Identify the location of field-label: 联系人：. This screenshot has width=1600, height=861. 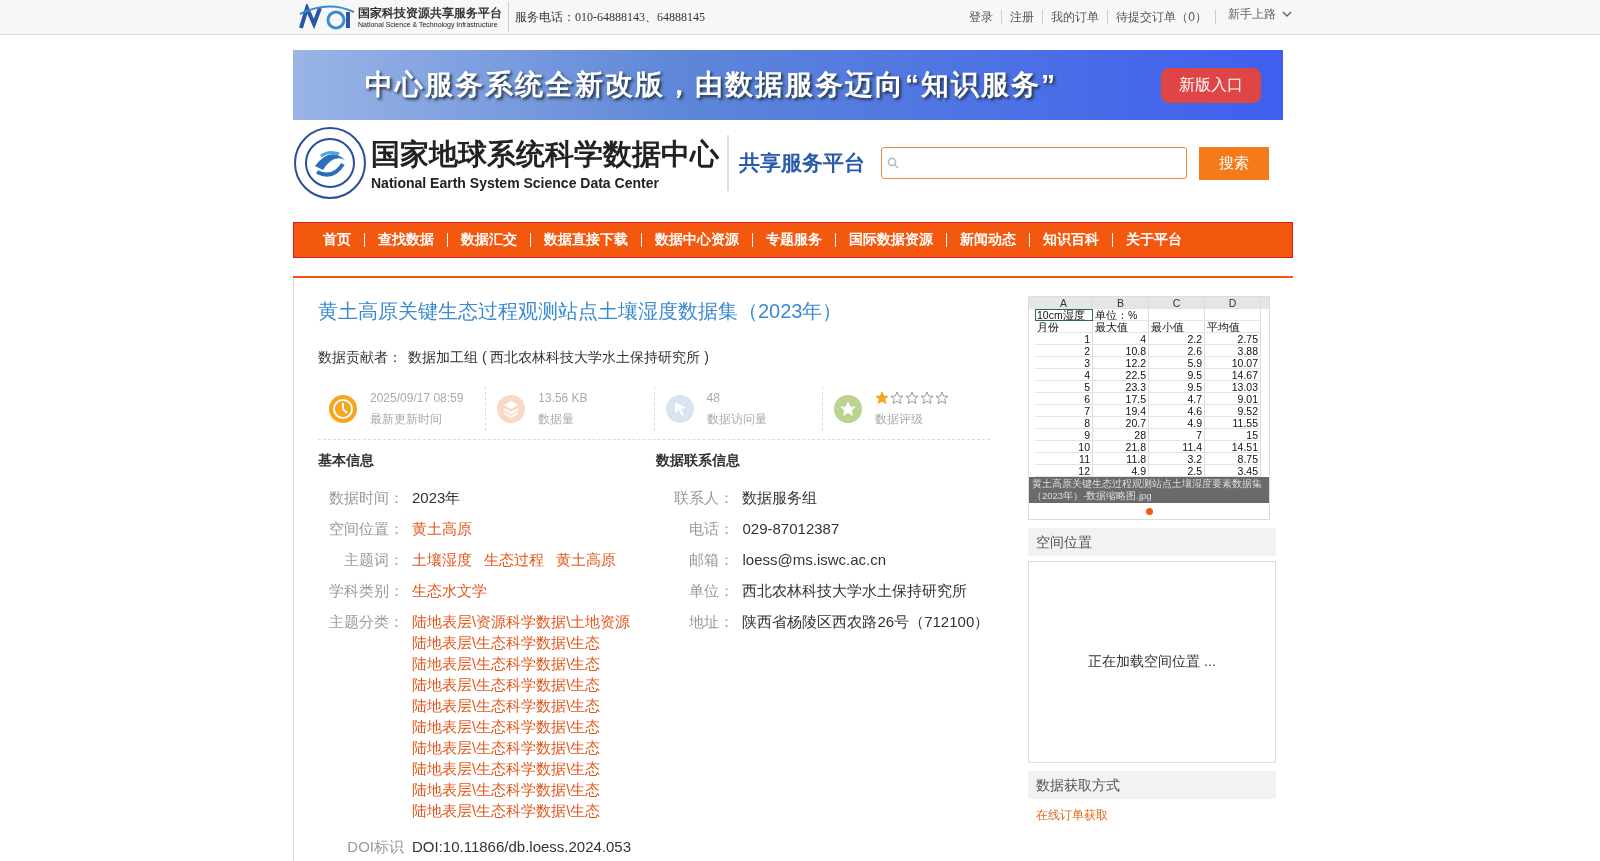
(704, 498).